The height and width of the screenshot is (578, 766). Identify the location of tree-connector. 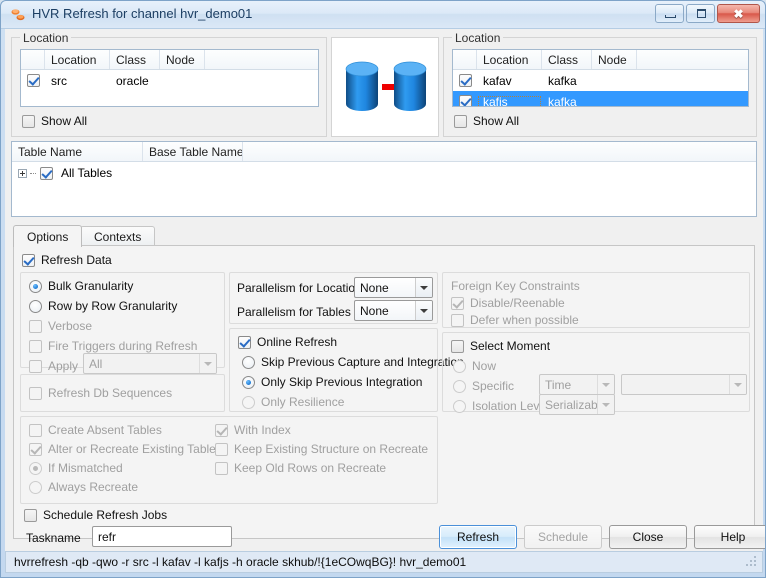
(33, 173).